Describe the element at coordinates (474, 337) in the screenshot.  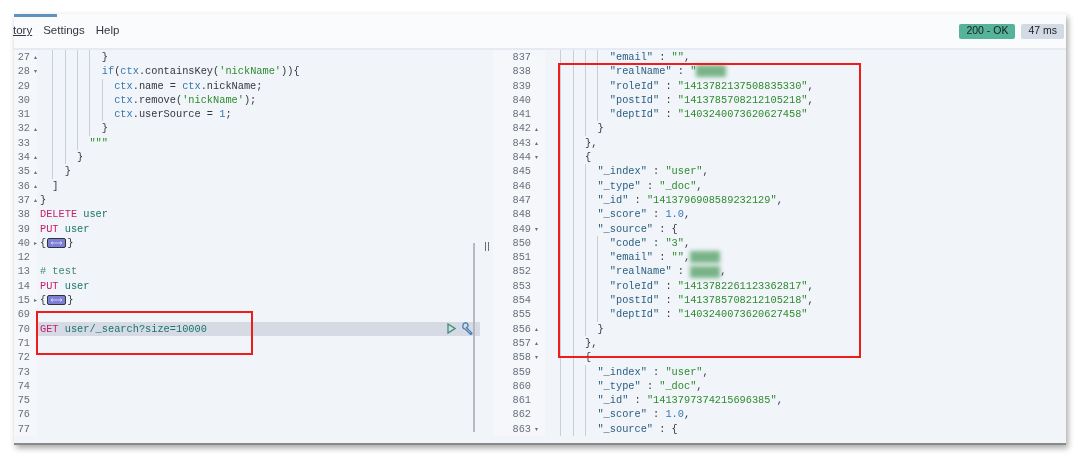
I see `scrollbar` at that location.